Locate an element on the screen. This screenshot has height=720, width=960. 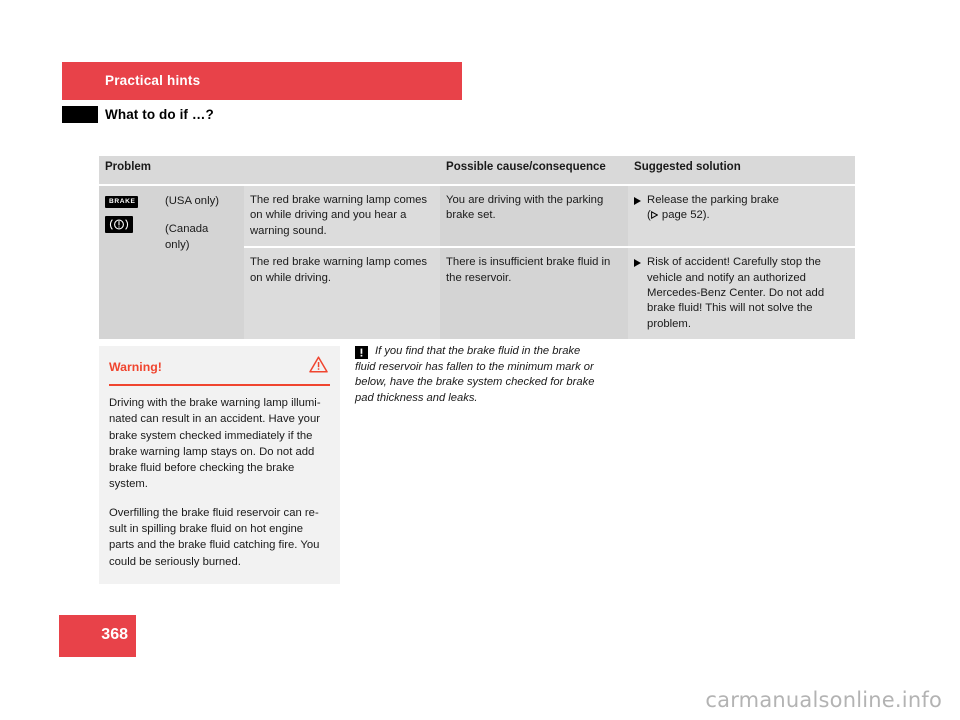
warning-triangle-icon is located at coordinates (318, 367).